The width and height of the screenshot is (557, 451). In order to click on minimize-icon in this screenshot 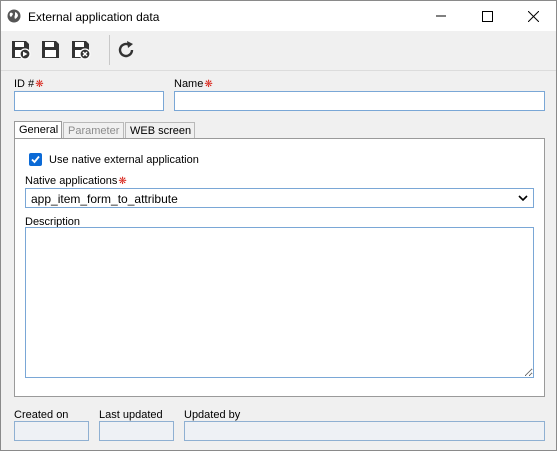, I will do `click(441, 16)`.